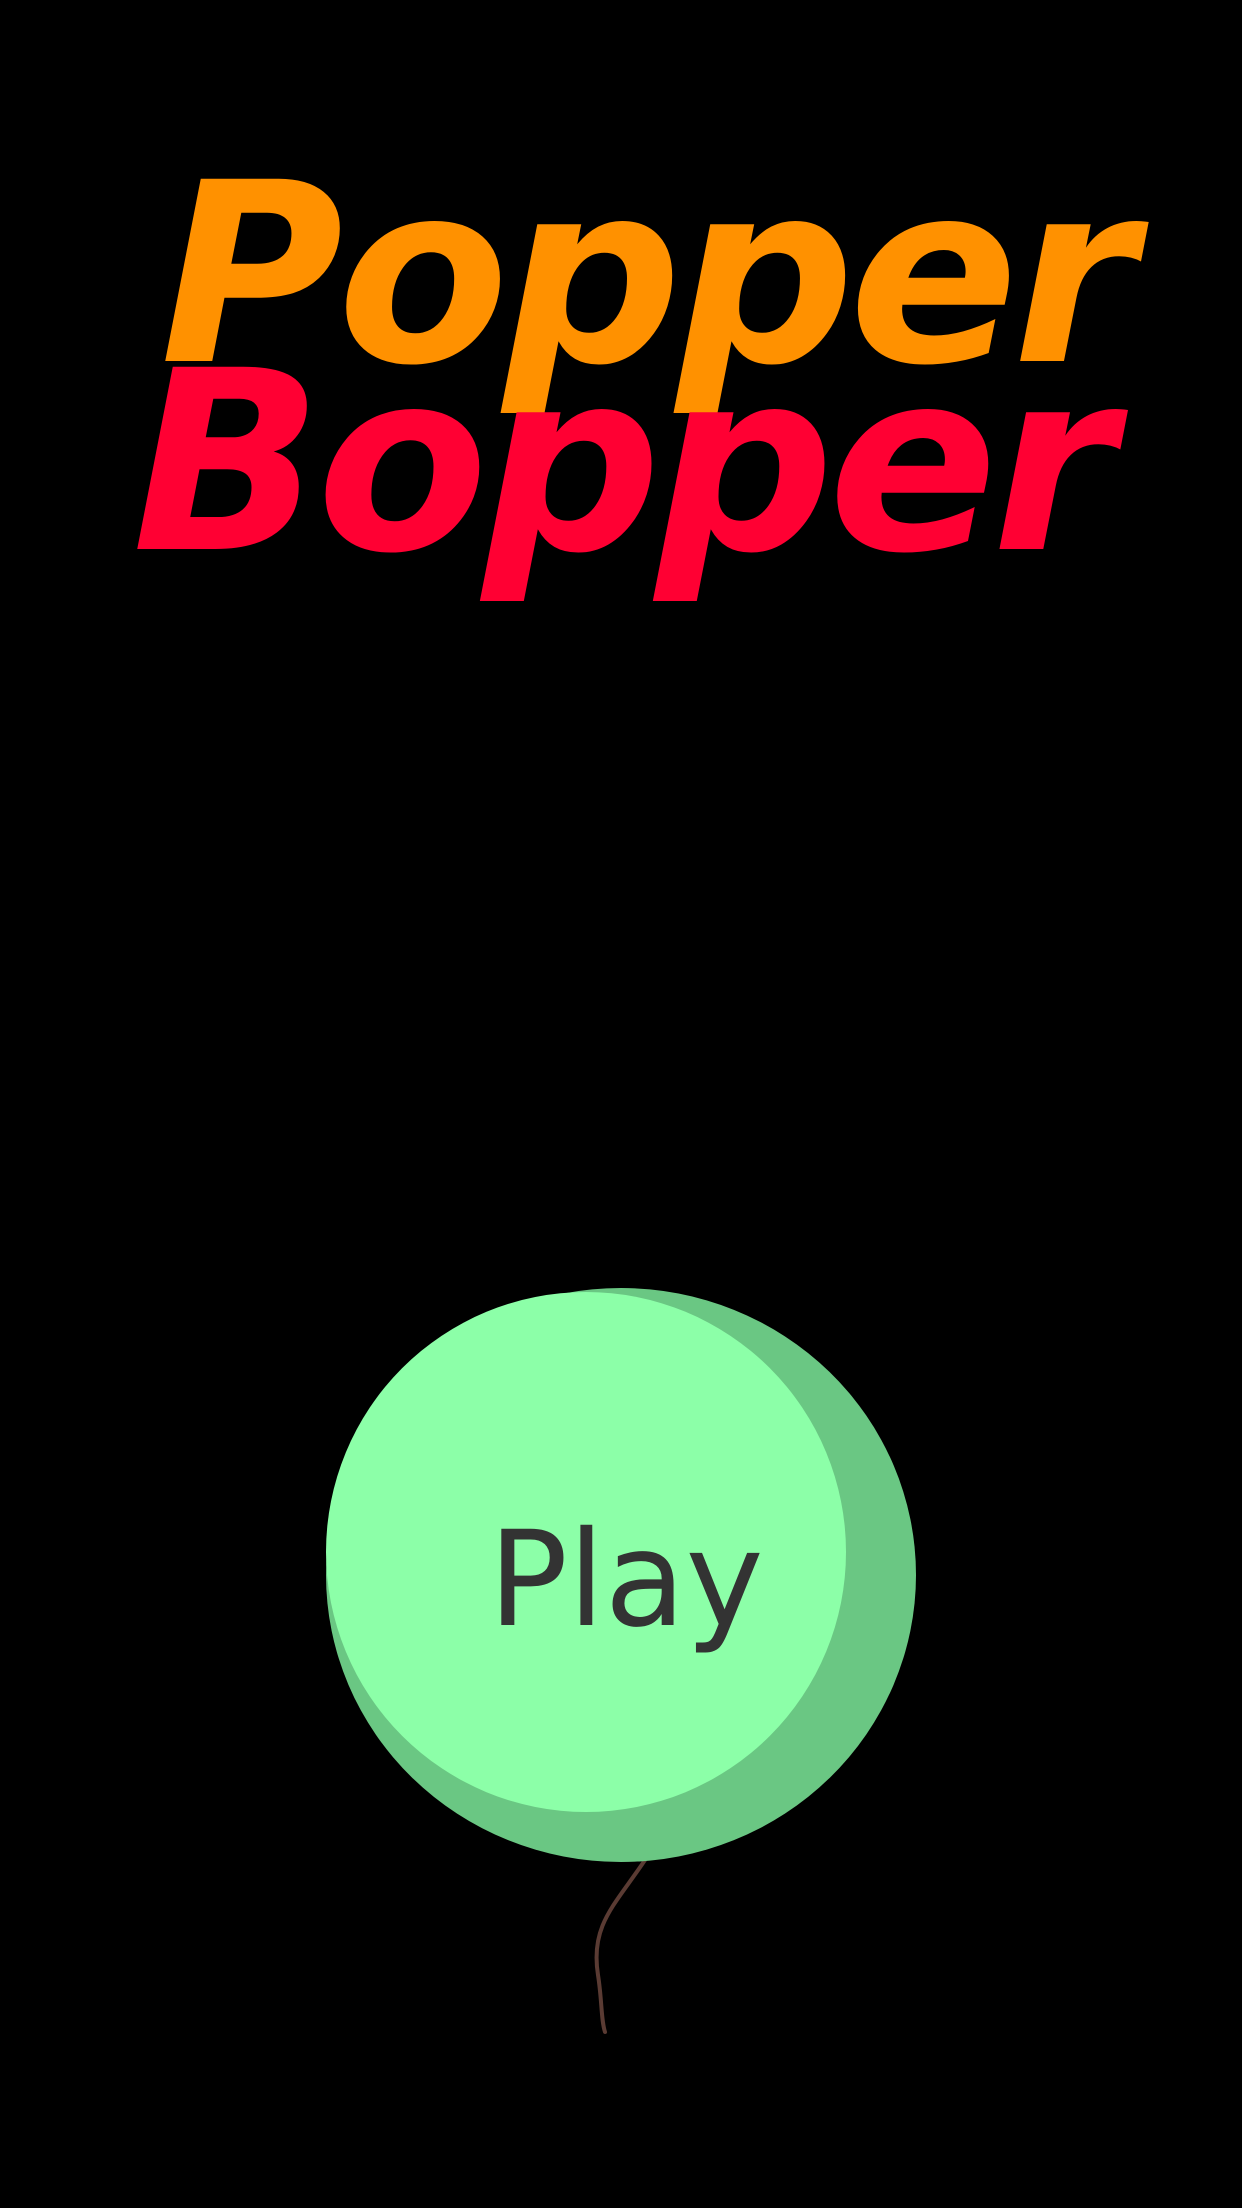 The width and height of the screenshot is (1242, 2208). What do you see at coordinates (623, 462) in the screenshot?
I see `logo-word-bopper: Bopper` at bounding box center [623, 462].